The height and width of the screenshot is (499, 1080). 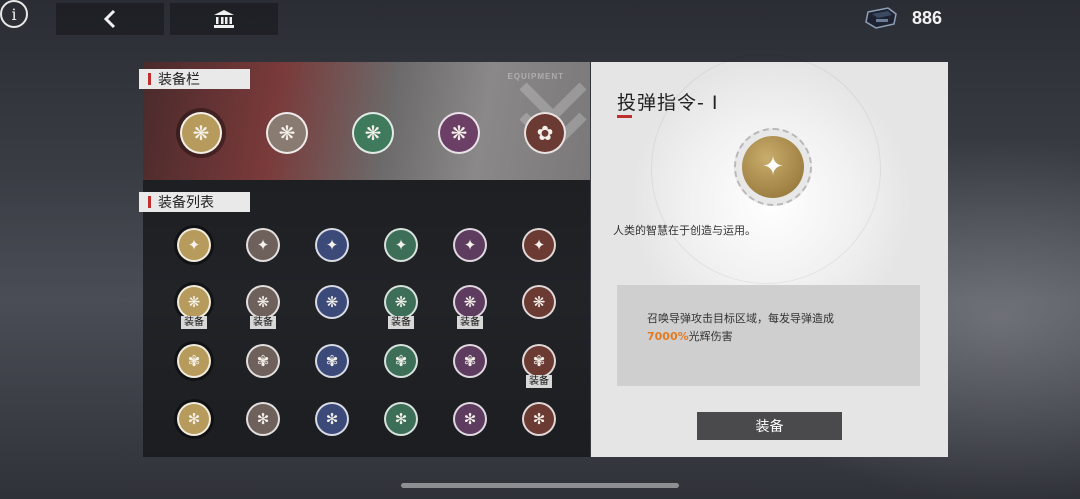 I want to click on equipment-list-item: ✾ 装备, so click(x=539, y=364).